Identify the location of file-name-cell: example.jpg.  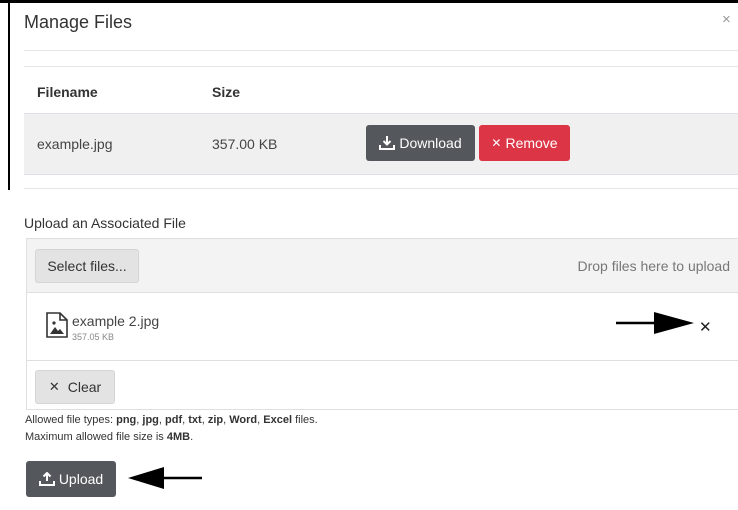
(75, 144).